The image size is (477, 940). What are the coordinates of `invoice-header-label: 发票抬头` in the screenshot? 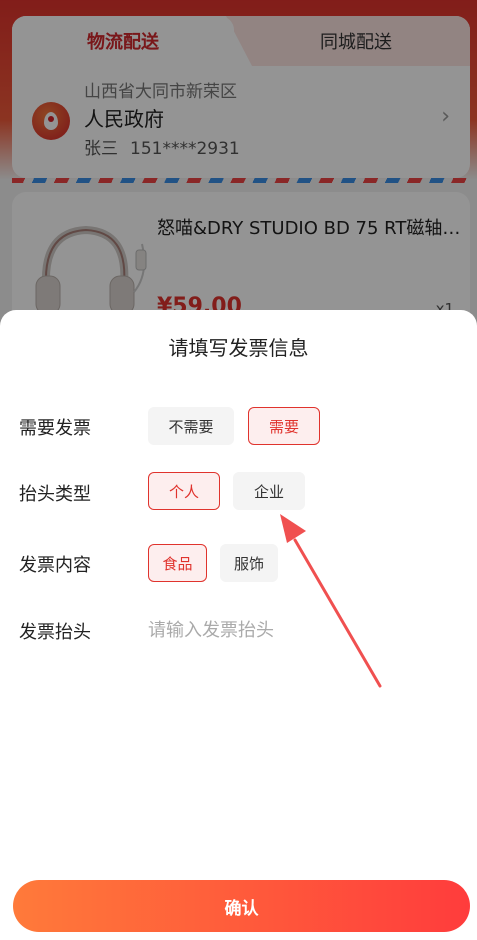 It's located at (55, 632).